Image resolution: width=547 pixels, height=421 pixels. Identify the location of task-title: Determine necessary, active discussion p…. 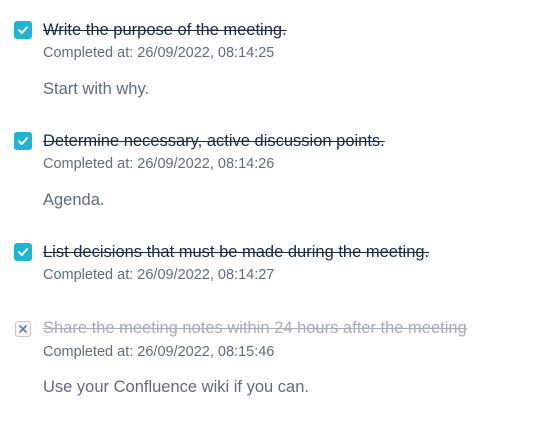
(214, 141).